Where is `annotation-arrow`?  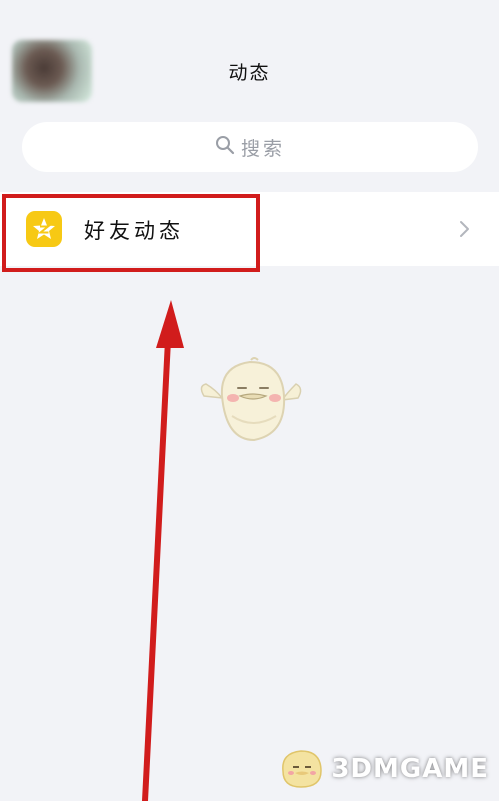
annotation-arrow is located at coordinates (163, 550).